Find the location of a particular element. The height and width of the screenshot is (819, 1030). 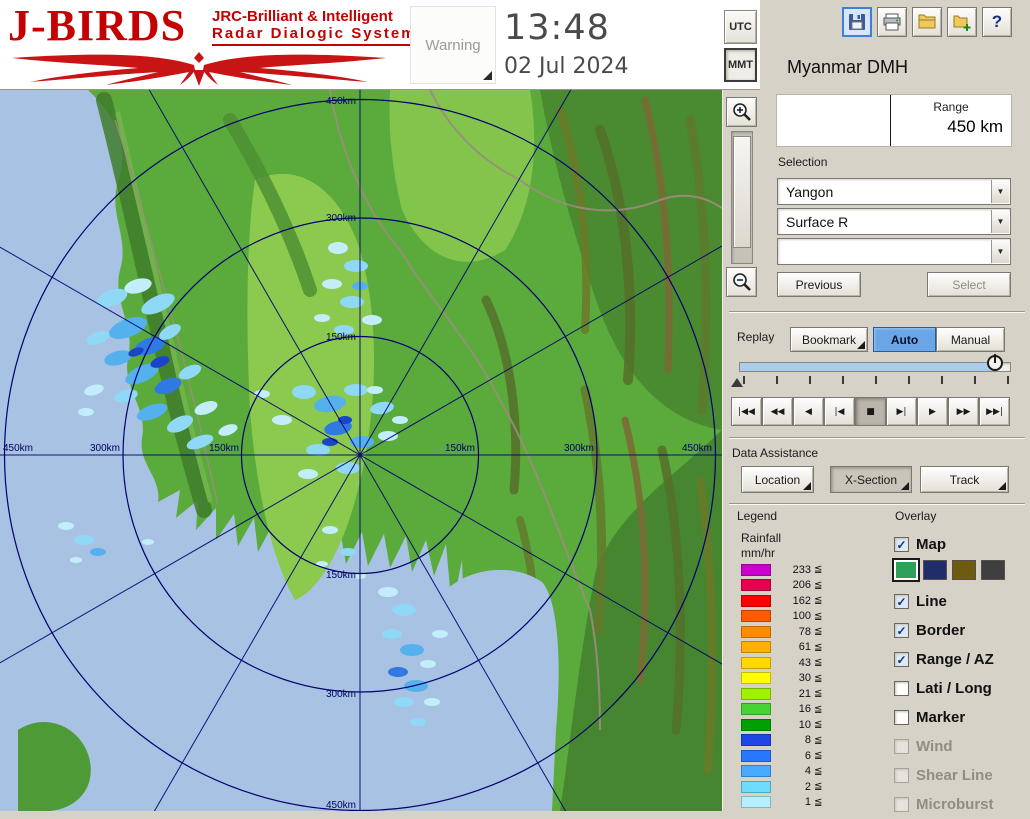

overlay-item-marker: Marker is located at coordinates (944, 717).